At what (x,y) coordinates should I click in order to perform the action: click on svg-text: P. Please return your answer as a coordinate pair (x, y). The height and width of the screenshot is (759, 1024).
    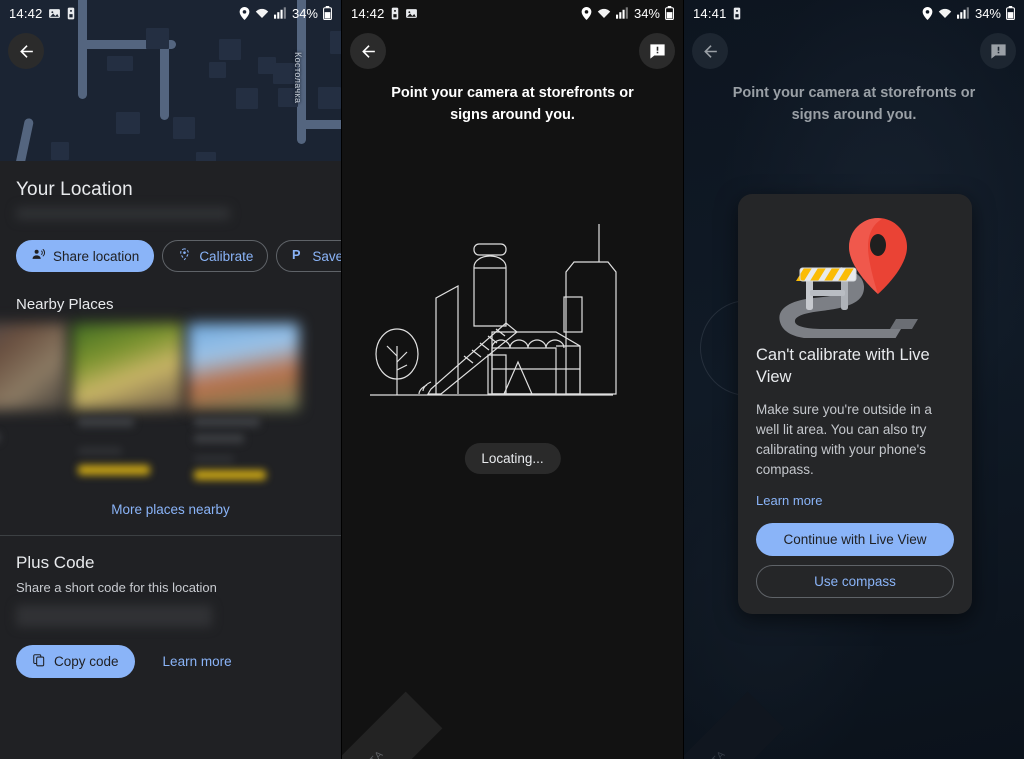
    Looking at the image, I should click on (296, 254).